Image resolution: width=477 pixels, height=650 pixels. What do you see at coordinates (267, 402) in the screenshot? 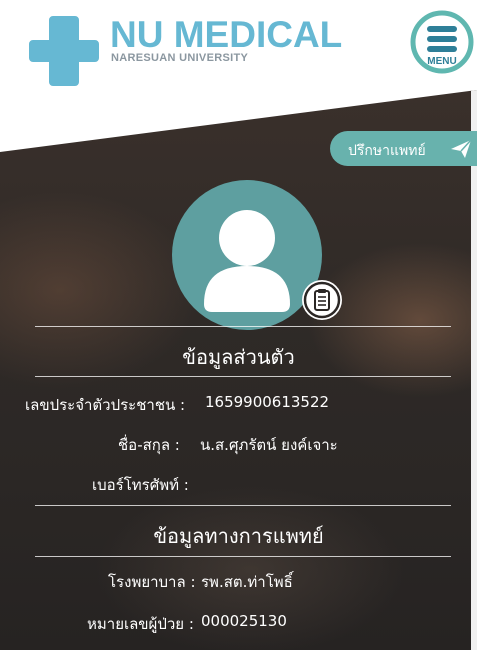
I see `national-id-value: 1659900613522` at bounding box center [267, 402].